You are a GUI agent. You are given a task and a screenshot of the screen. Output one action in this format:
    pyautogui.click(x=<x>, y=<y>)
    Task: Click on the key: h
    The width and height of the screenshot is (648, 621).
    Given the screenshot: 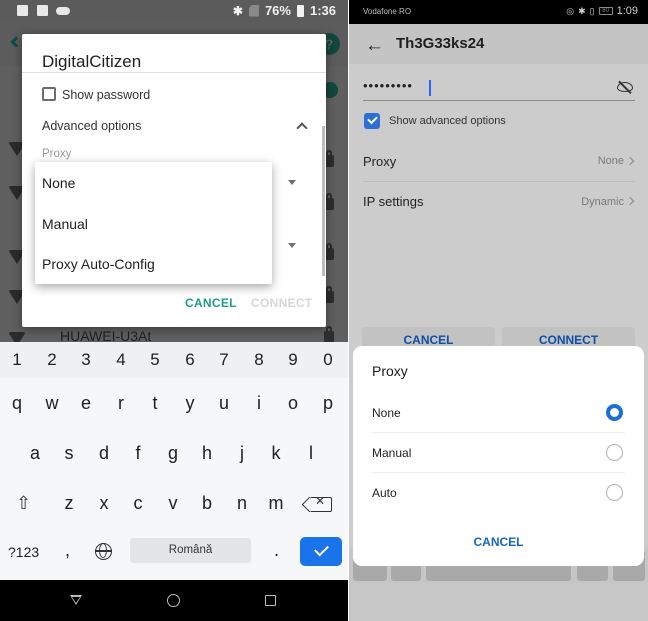 What is the action you would take?
    pyautogui.click(x=207, y=453)
    